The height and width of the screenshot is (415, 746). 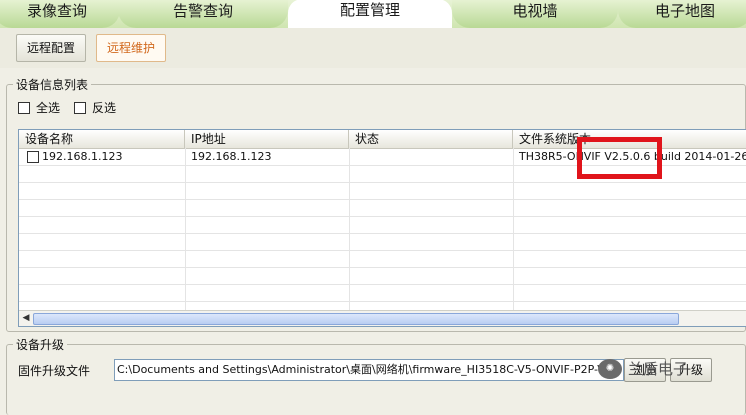 I want to click on tab-bar: 录像查询 告警查询 配置管理 电视墙 电子地图, so click(x=373, y=14).